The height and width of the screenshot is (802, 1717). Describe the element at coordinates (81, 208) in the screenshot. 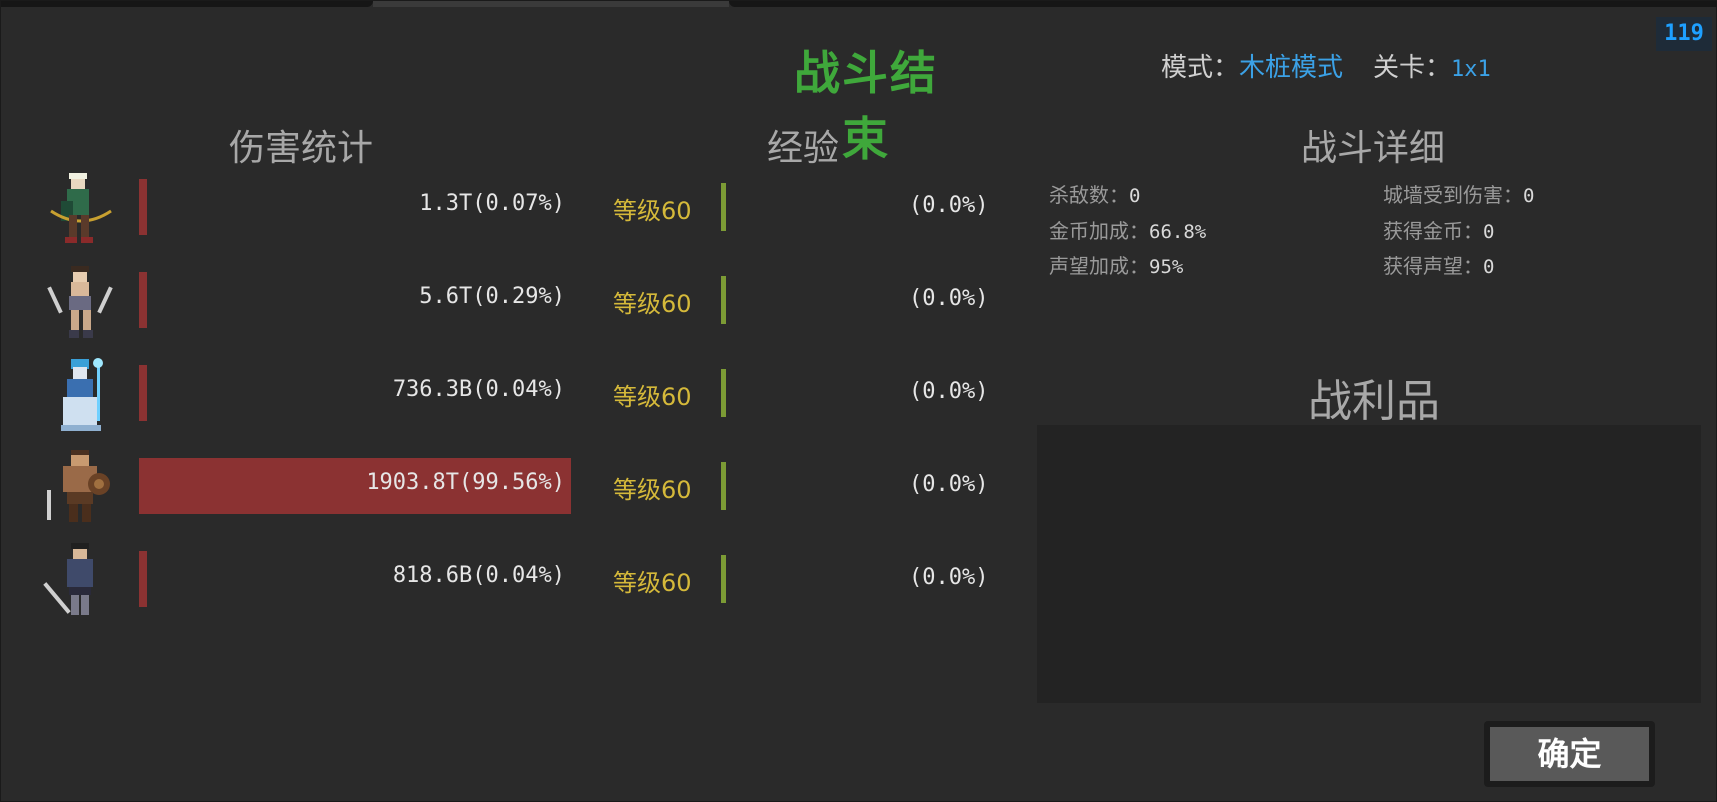

I see `archer-hero-avatar` at that location.